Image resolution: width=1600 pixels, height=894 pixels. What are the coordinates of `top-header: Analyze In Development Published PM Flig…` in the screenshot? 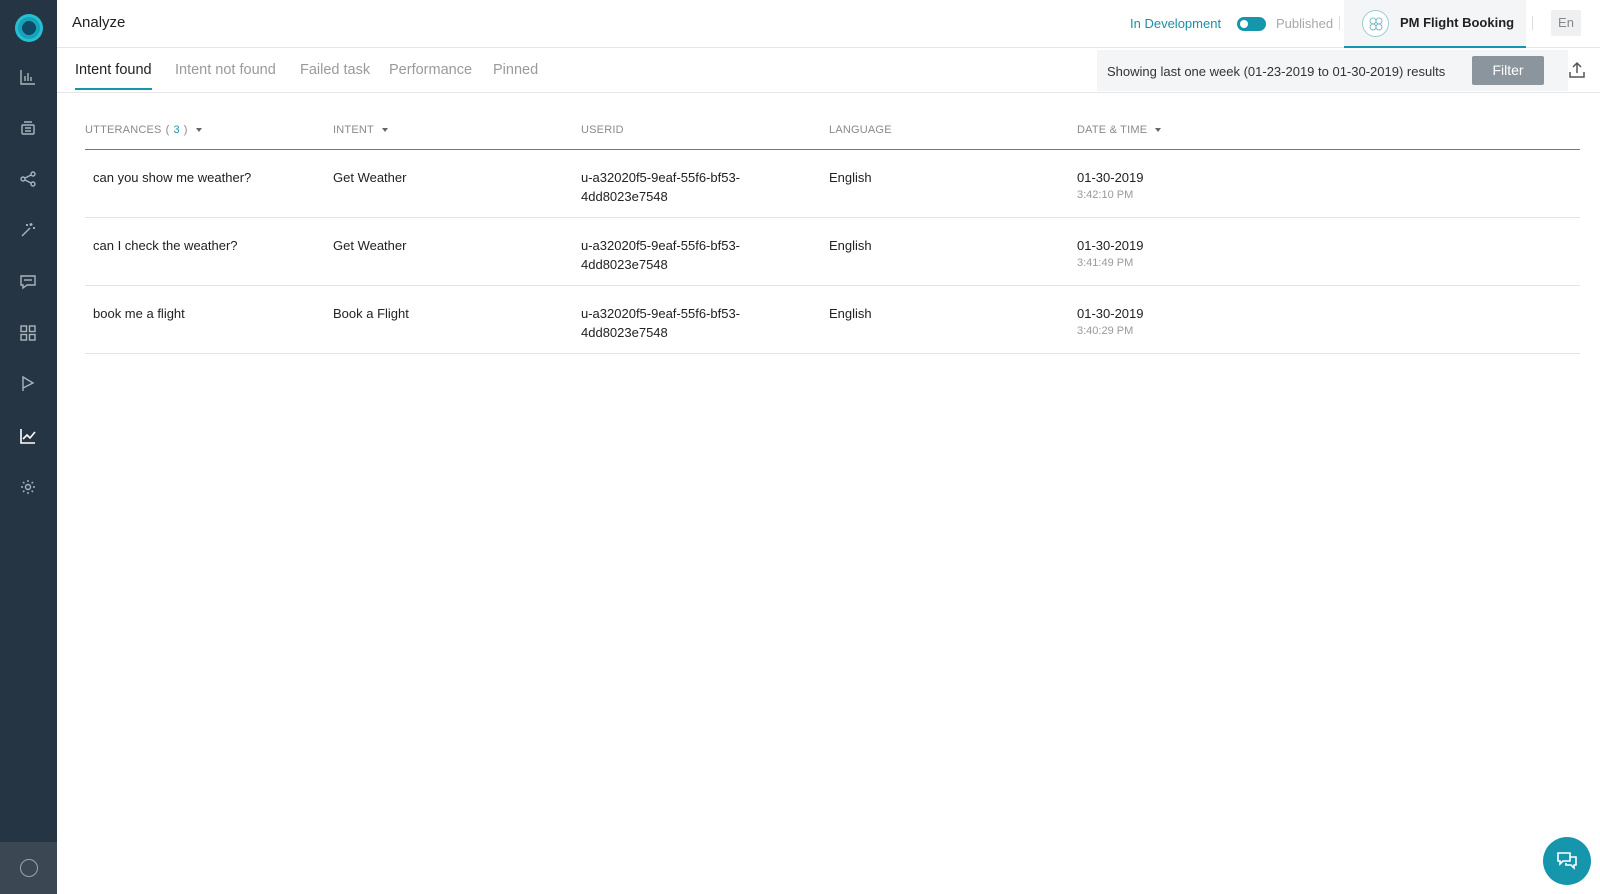 It's located at (828, 24).